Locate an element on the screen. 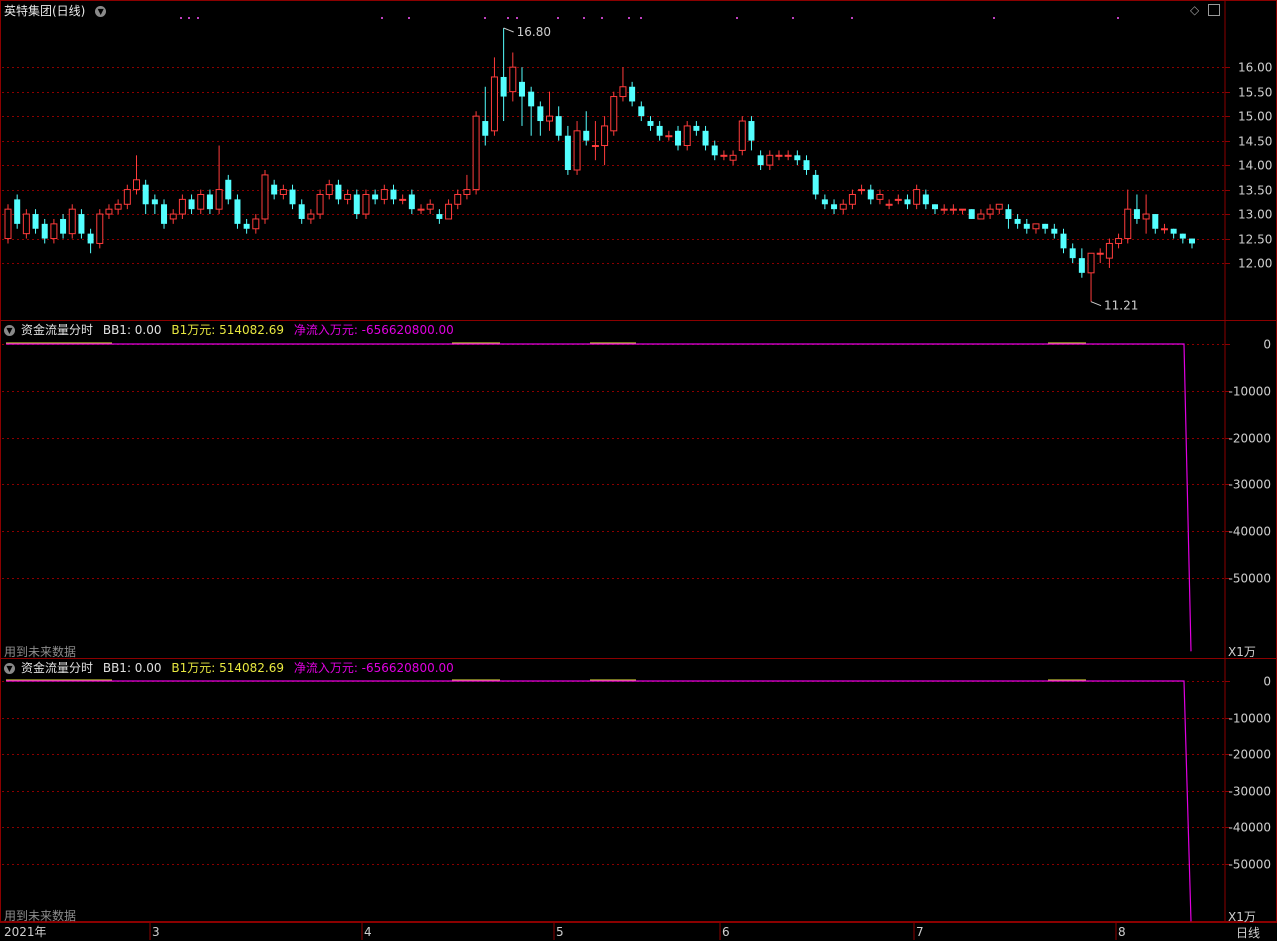  y-tick-label: 14.00 is located at coordinates (1255, 166).